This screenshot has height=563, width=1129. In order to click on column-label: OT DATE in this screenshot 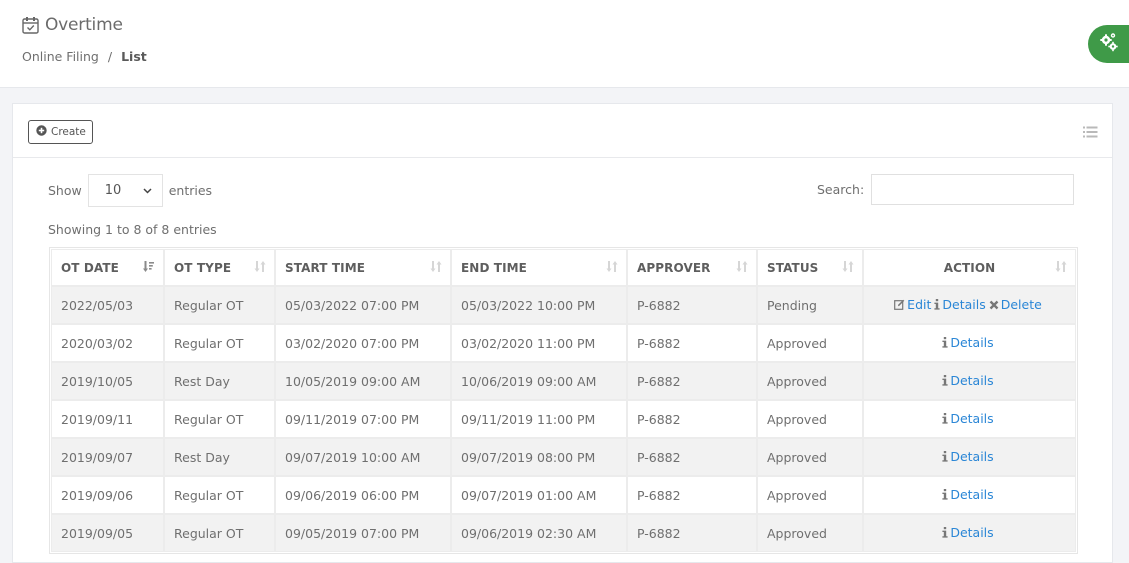, I will do `click(90, 267)`.